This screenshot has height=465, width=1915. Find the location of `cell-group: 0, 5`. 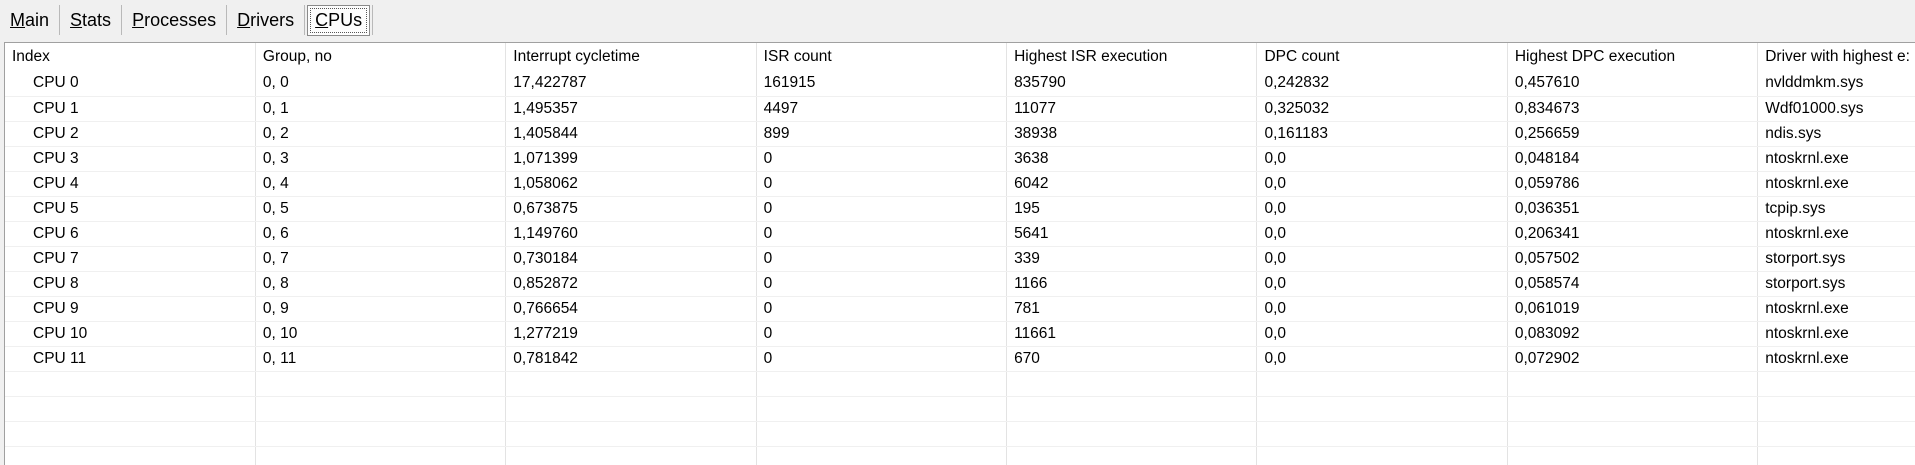

cell-group: 0, 5 is located at coordinates (381, 209).